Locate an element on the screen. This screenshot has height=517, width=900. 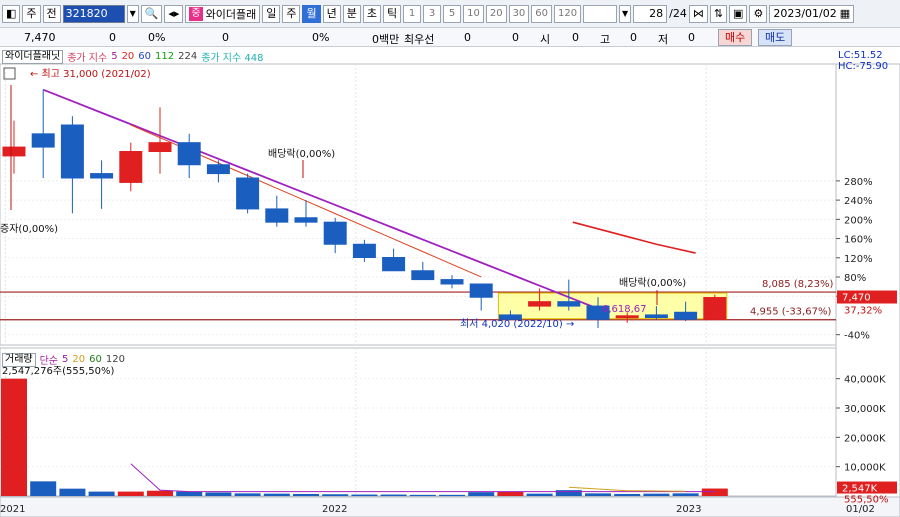
lc-hc-labels: LC:51.52 HC:-75.90 is located at coordinates (869, 61).